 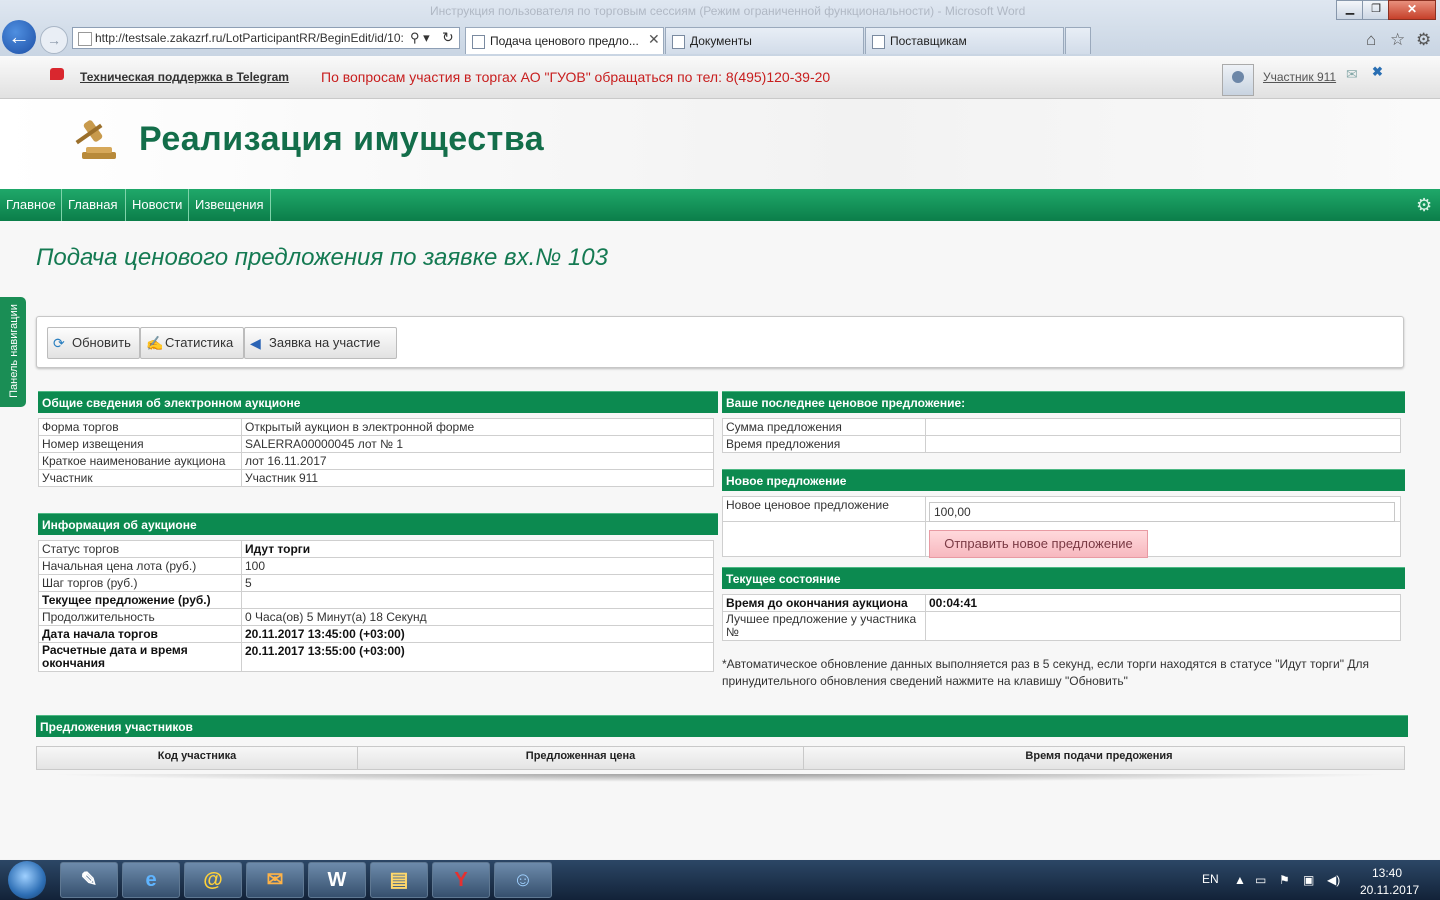 I want to click on taskbar-user-icon: ☺, so click(x=523, y=880).